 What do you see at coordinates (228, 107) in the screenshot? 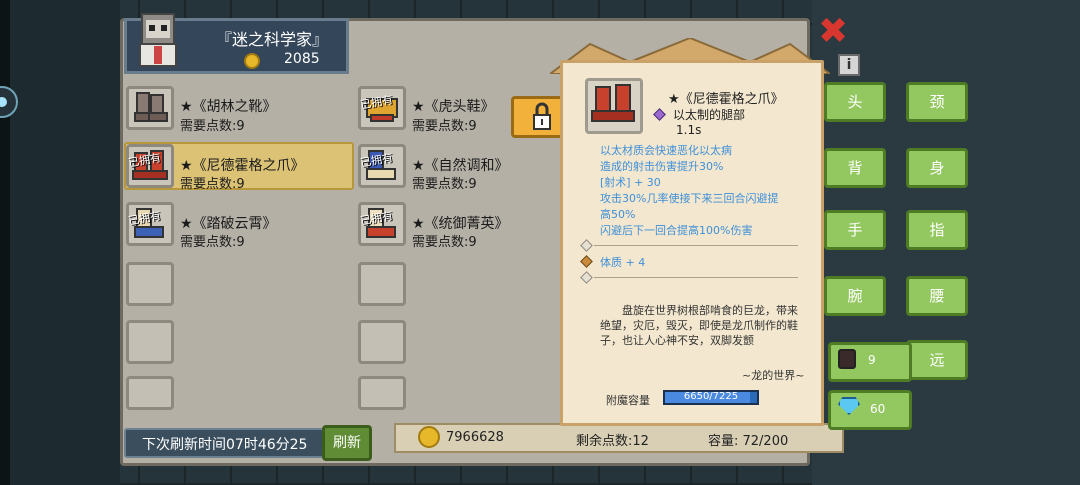
I see `item-name: ★《胡林之靴》` at bounding box center [228, 107].